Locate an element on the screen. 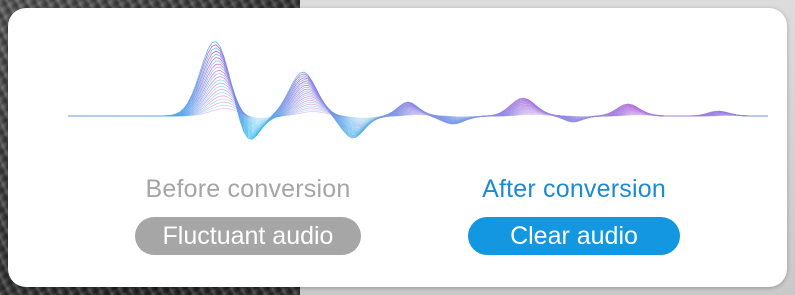 The width and height of the screenshot is (795, 295). after-caption: After conversion is located at coordinates (574, 189).